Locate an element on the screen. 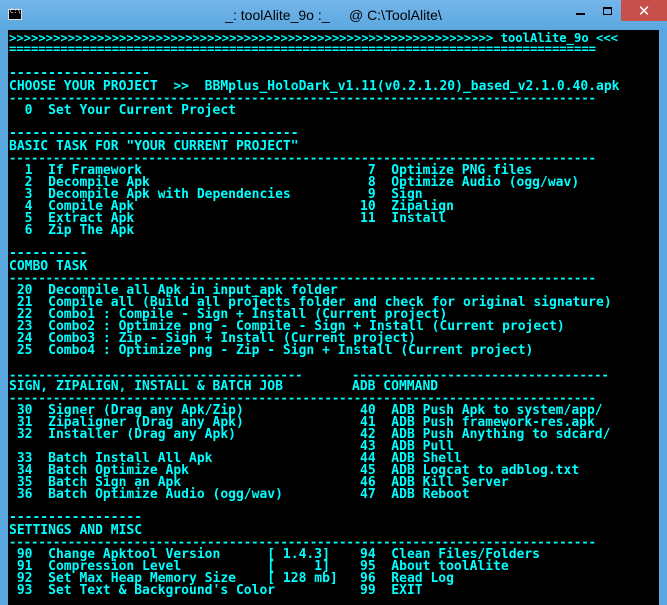 The image size is (667, 605). option-0: 0 Set Your Current Project is located at coordinates (122, 110).